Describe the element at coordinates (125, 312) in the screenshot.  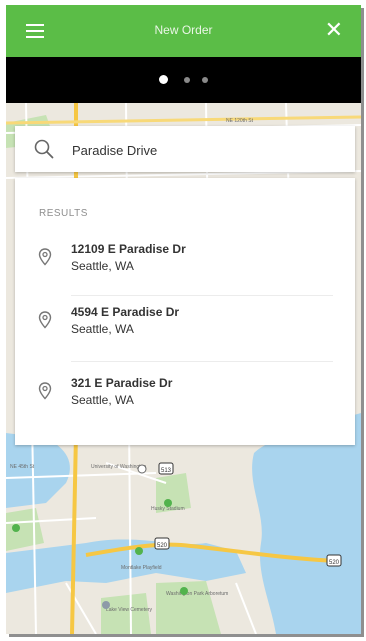
I see `result-street: 4594 E Paradise Dr` at that location.